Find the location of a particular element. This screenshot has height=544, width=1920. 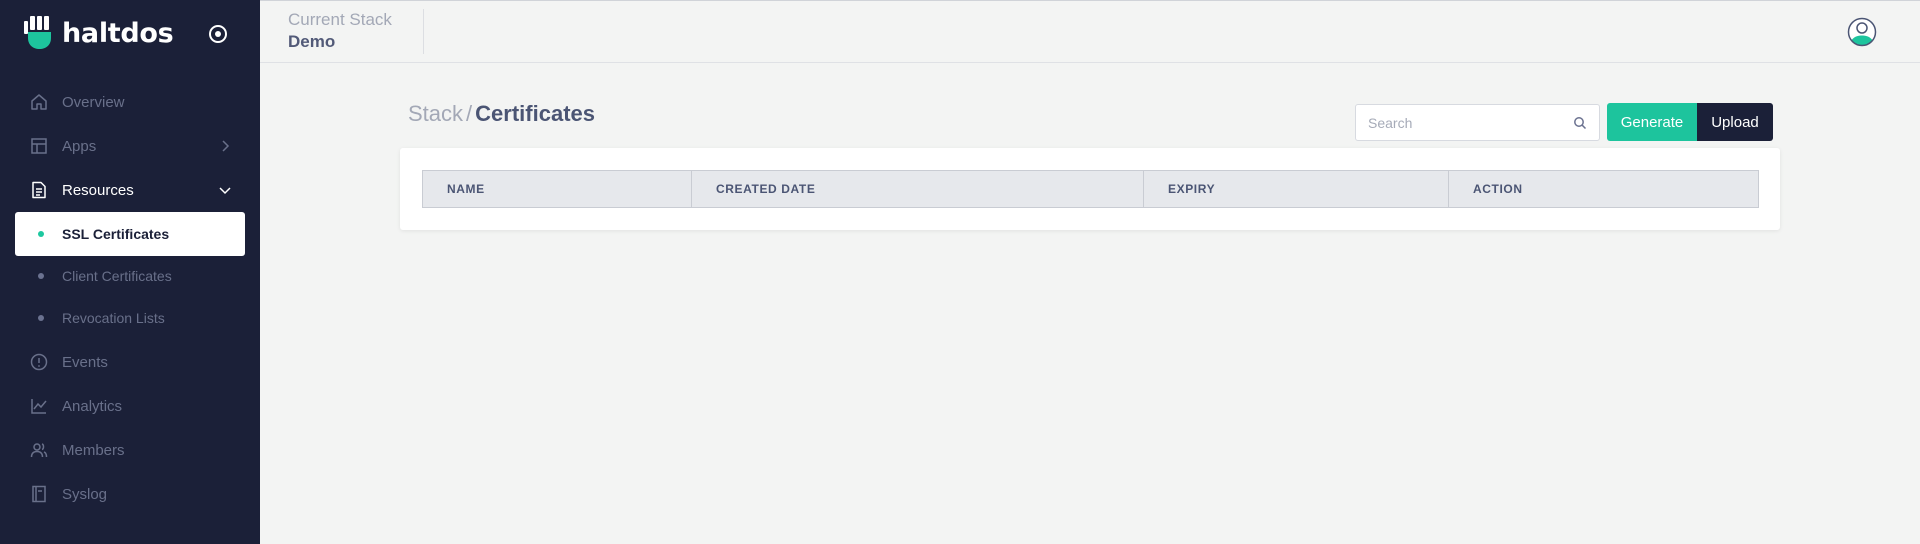

target-icon is located at coordinates (218, 34).